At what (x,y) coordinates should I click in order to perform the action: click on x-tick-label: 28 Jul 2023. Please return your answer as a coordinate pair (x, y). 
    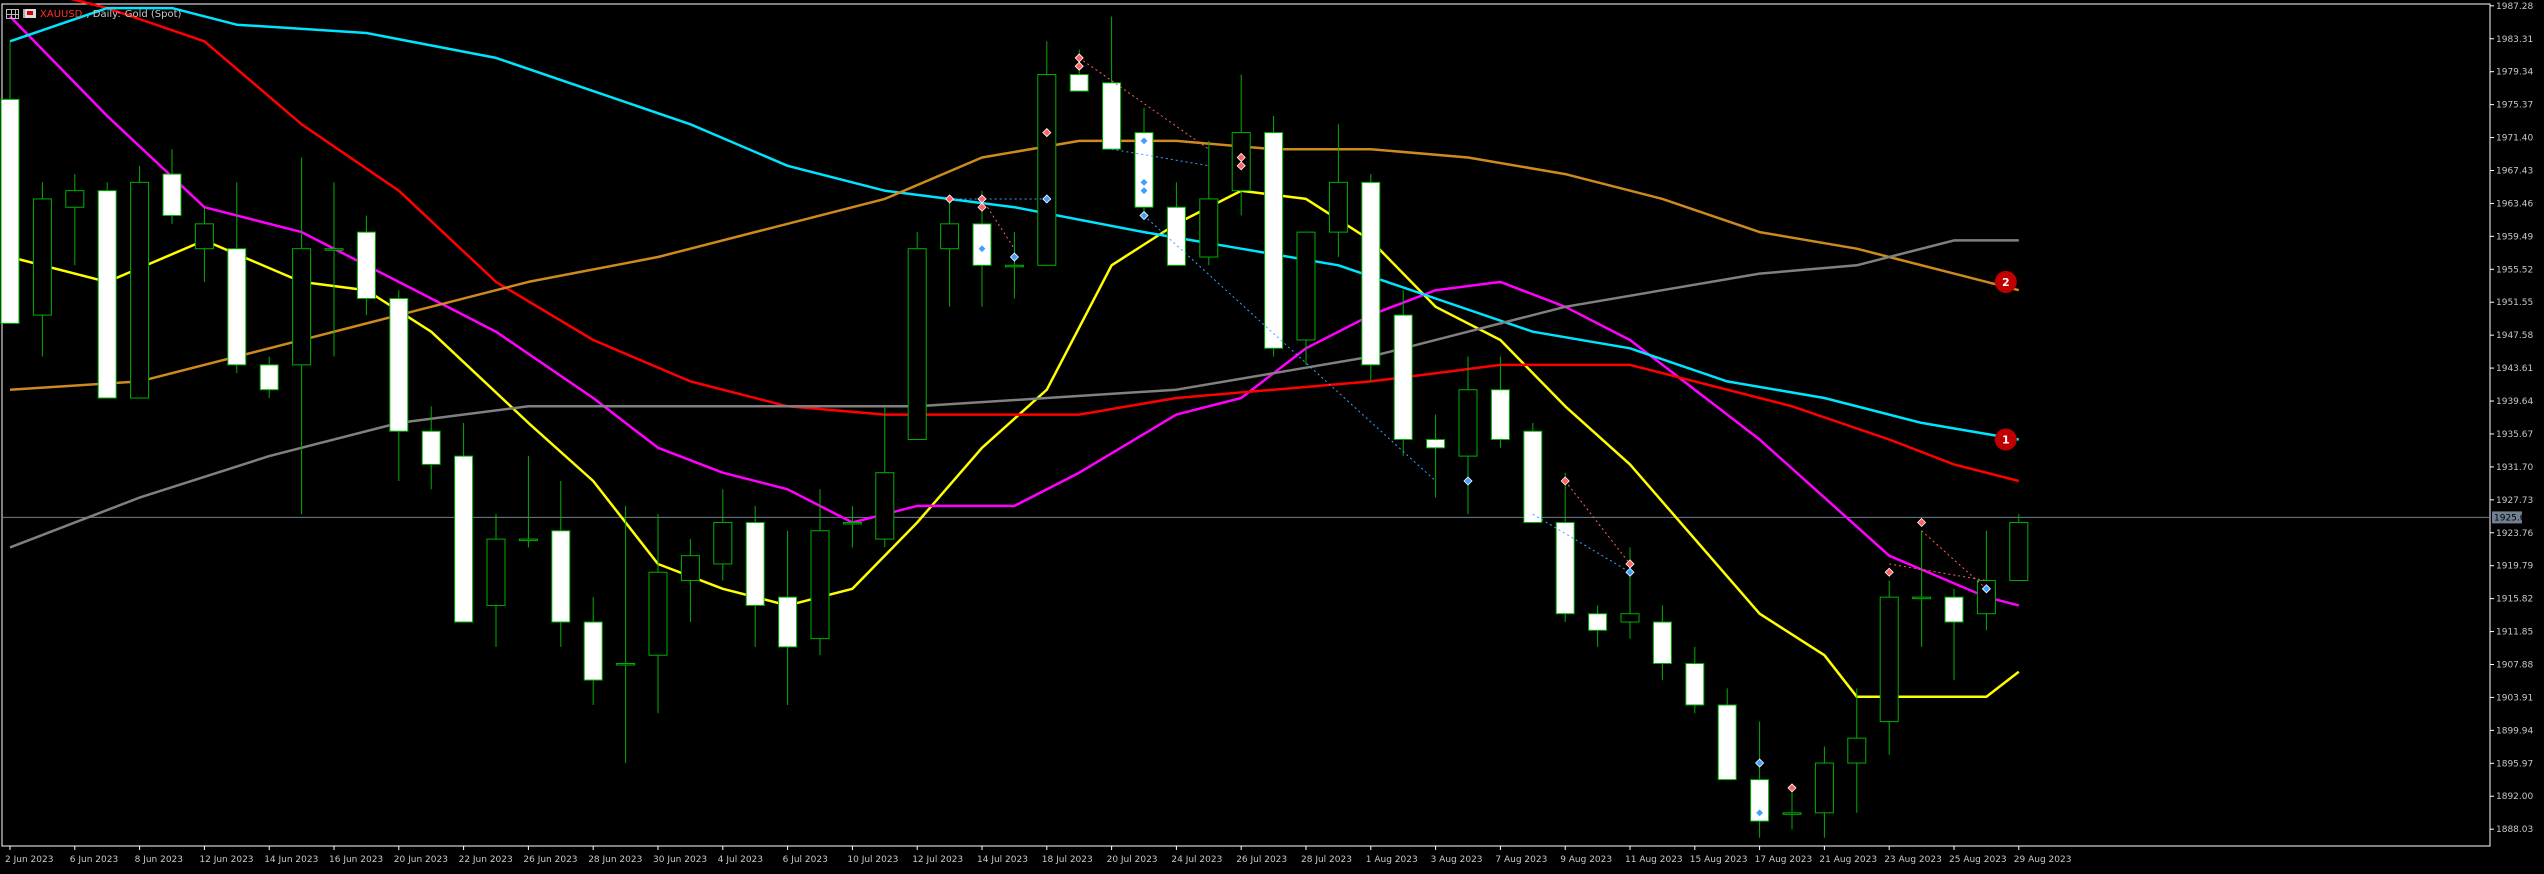
    Looking at the image, I should click on (1326, 860).